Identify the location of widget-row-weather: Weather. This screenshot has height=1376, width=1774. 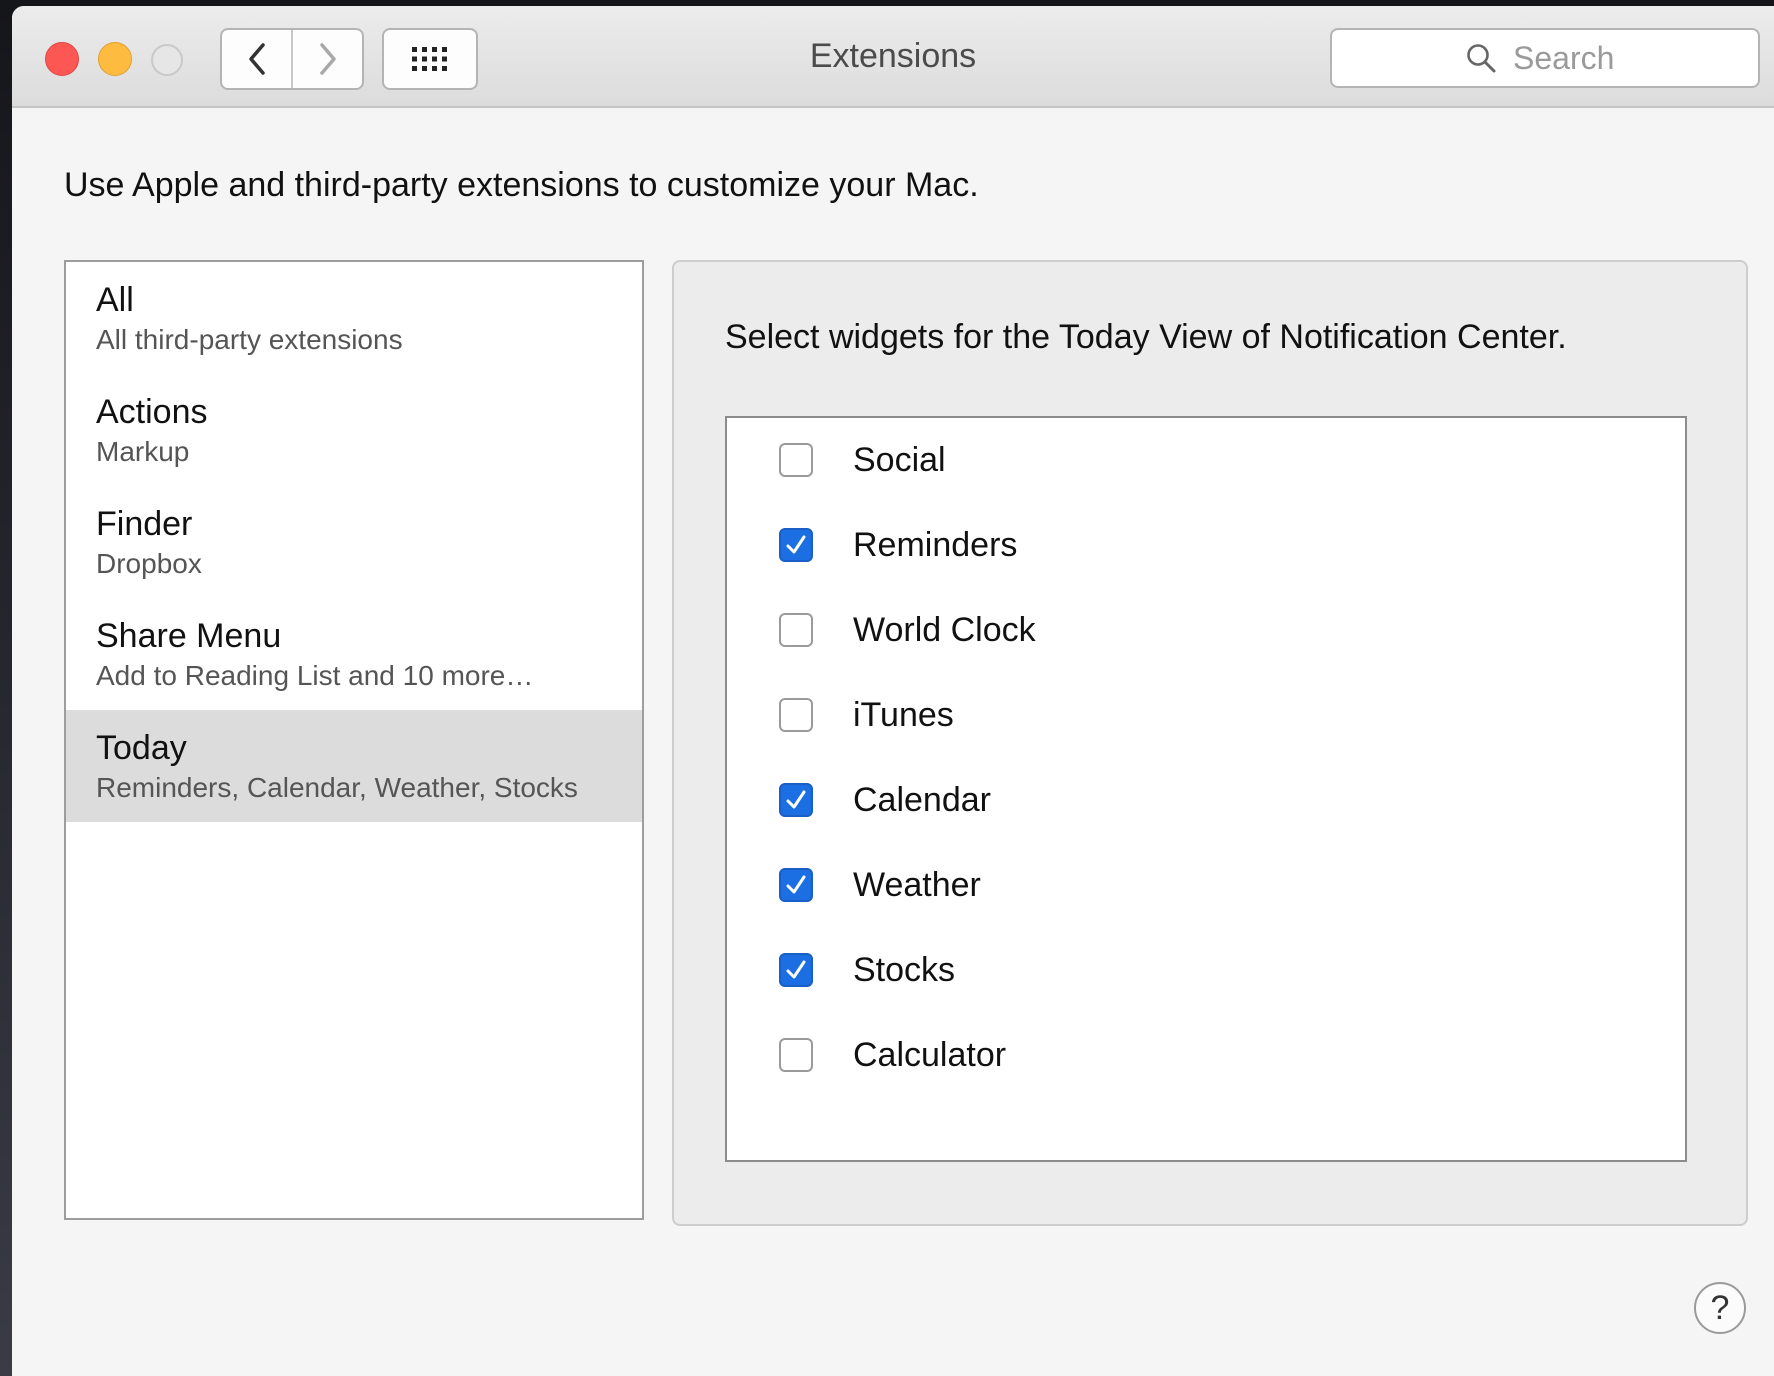
(880, 885).